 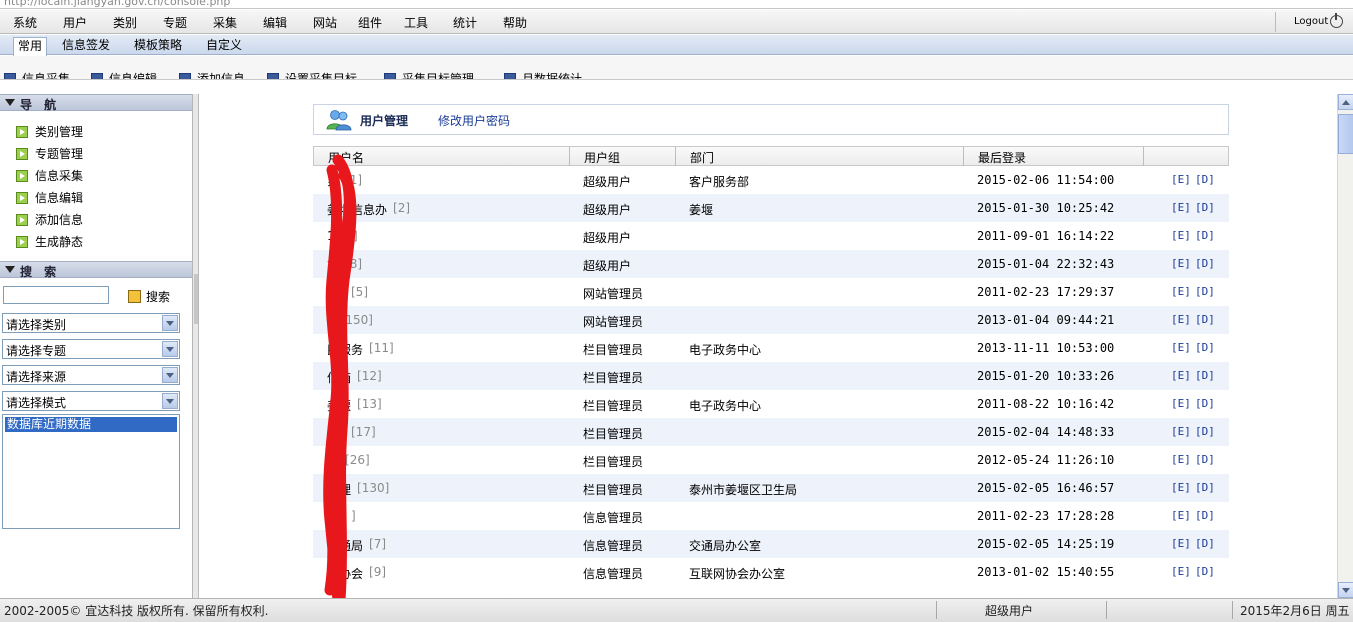 I want to click on toolbar-edit: 信息编辑, so click(x=124, y=74).